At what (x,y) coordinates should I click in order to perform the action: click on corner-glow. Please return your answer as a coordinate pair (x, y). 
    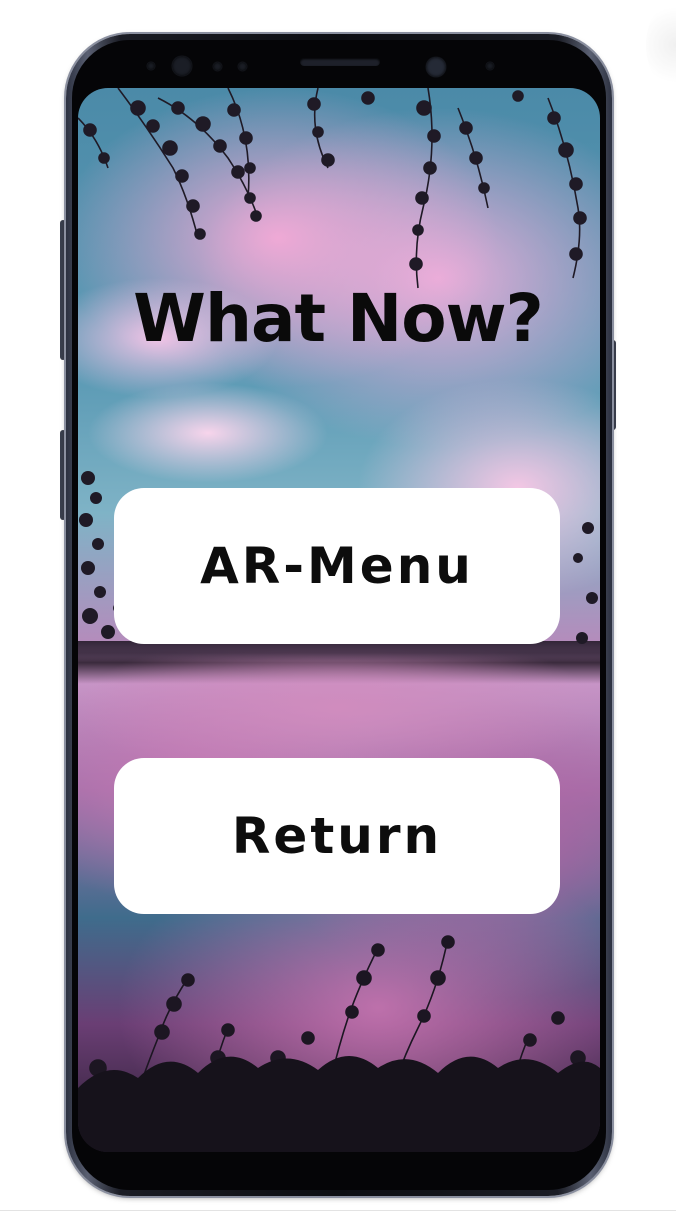
    Looking at the image, I should click on (661, 45).